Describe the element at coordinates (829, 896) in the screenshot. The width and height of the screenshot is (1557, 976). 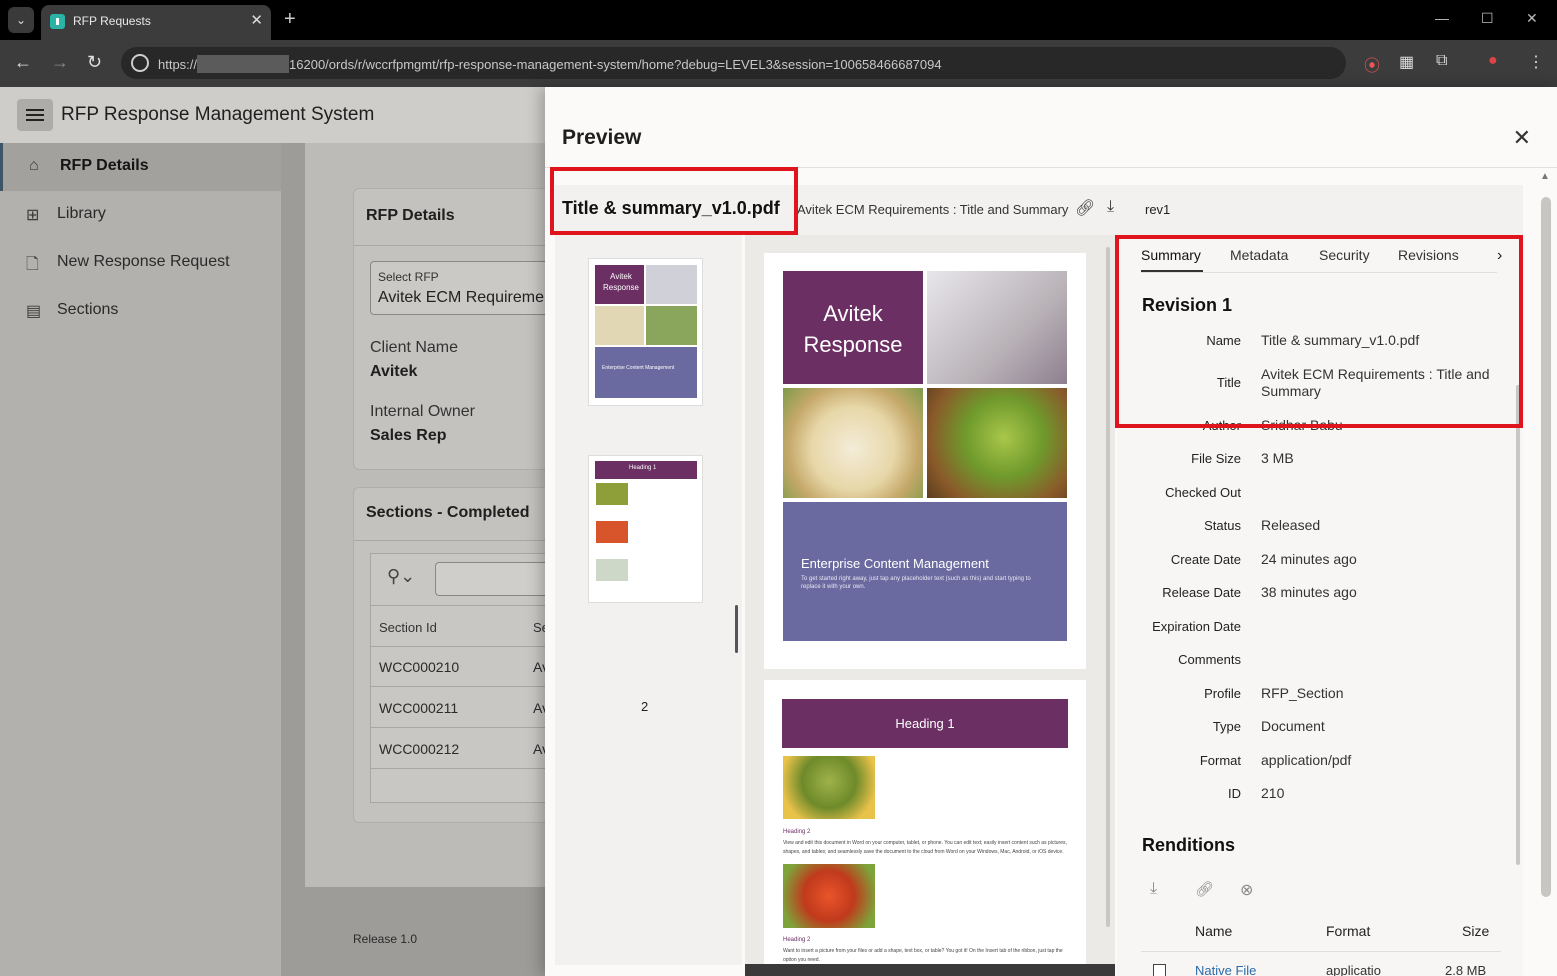
I see `photo-peppers` at that location.